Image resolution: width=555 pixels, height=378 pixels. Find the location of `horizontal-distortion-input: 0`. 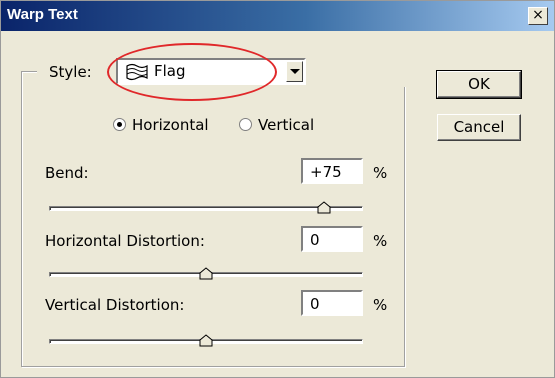

horizontal-distortion-input: 0 is located at coordinates (332, 239).